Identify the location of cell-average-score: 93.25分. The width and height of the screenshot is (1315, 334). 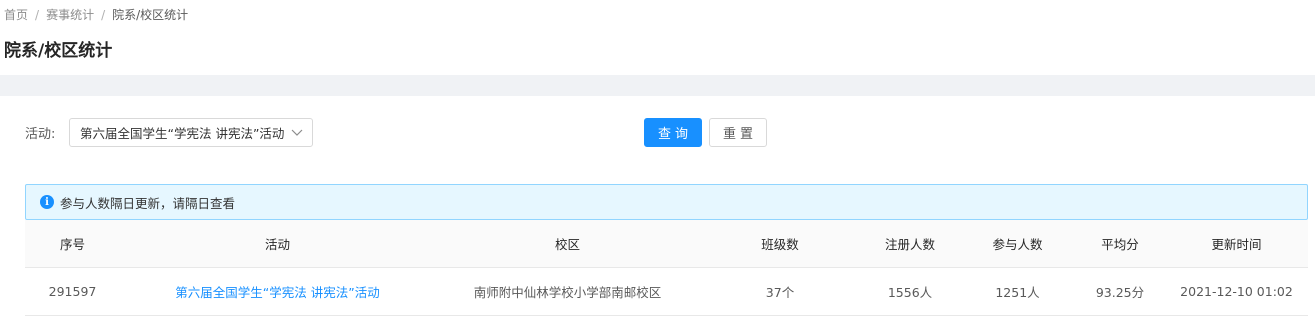
(1120, 292).